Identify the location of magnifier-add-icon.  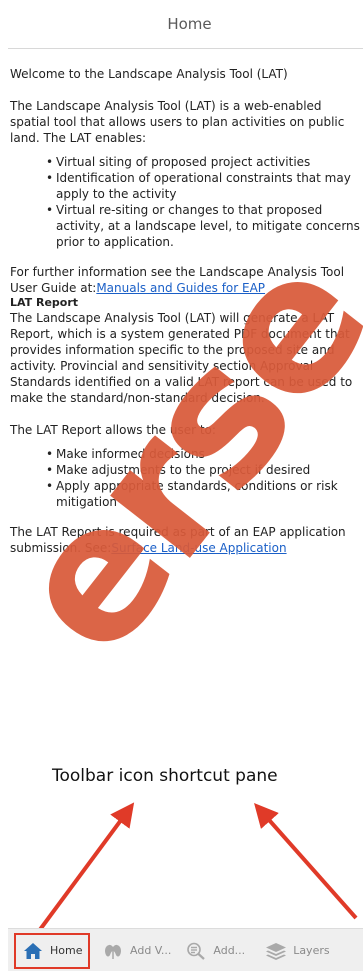
(196, 951).